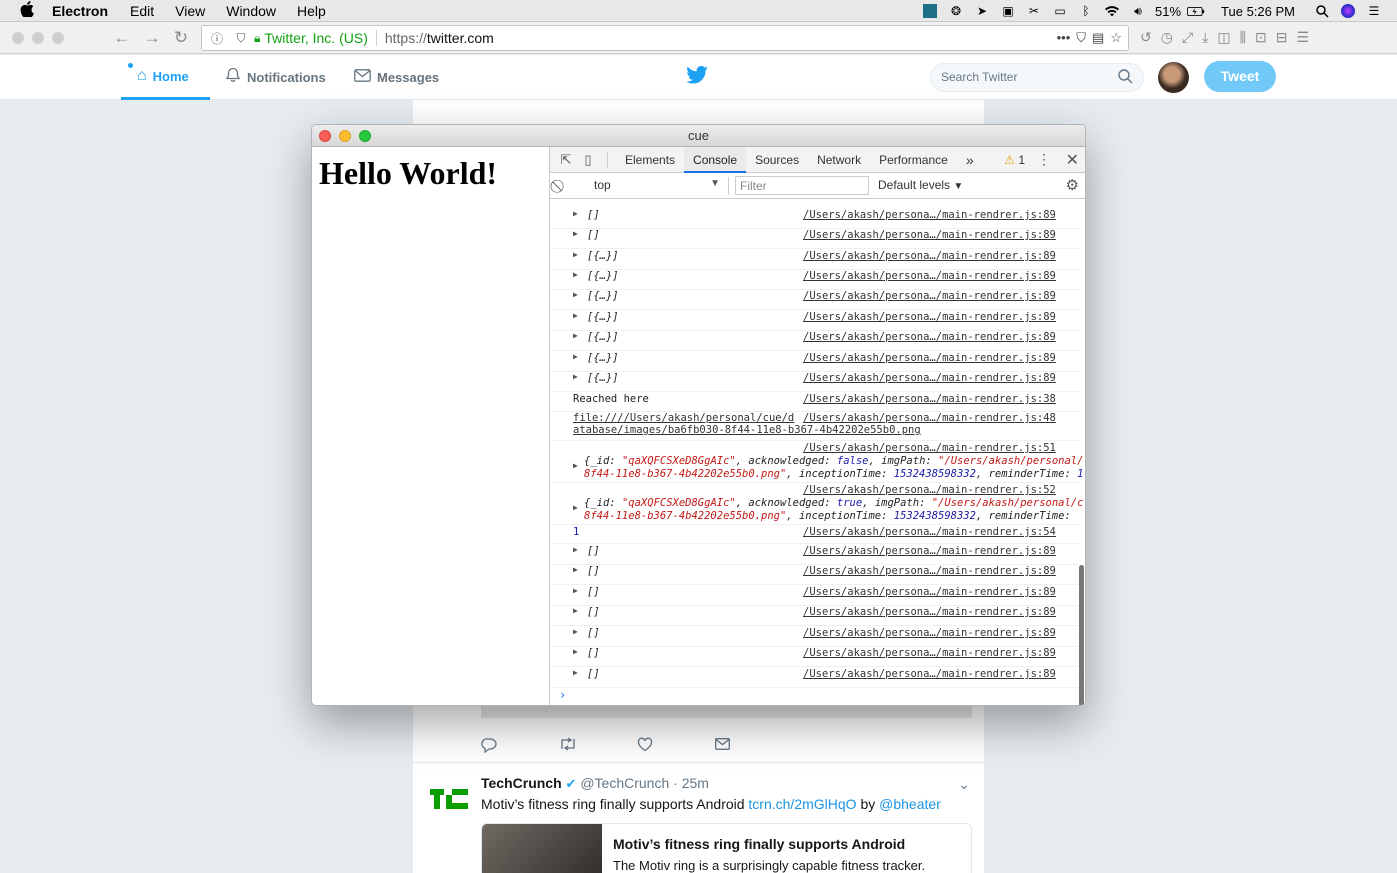 The width and height of the screenshot is (1397, 873). What do you see at coordinates (345, 136) in the screenshot?
I see `electron-minimize-button` at bounding box center [345, 136].